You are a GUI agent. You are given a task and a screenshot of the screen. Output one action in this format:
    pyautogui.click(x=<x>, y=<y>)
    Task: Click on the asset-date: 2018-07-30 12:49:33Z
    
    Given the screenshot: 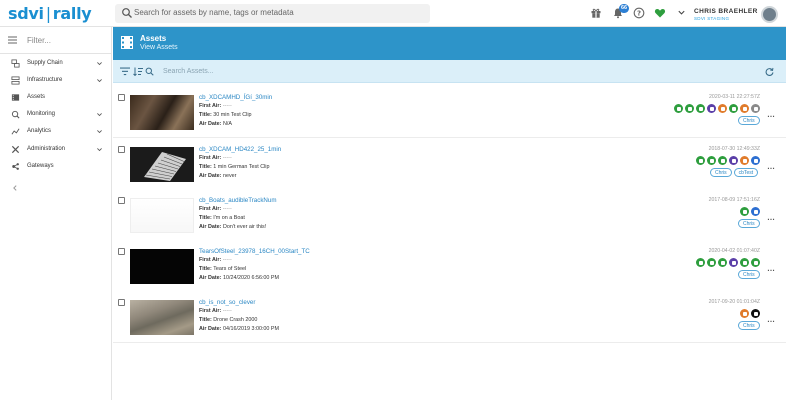 What is the action you would take?
    pyautogui.click(x=734, y=149)
    